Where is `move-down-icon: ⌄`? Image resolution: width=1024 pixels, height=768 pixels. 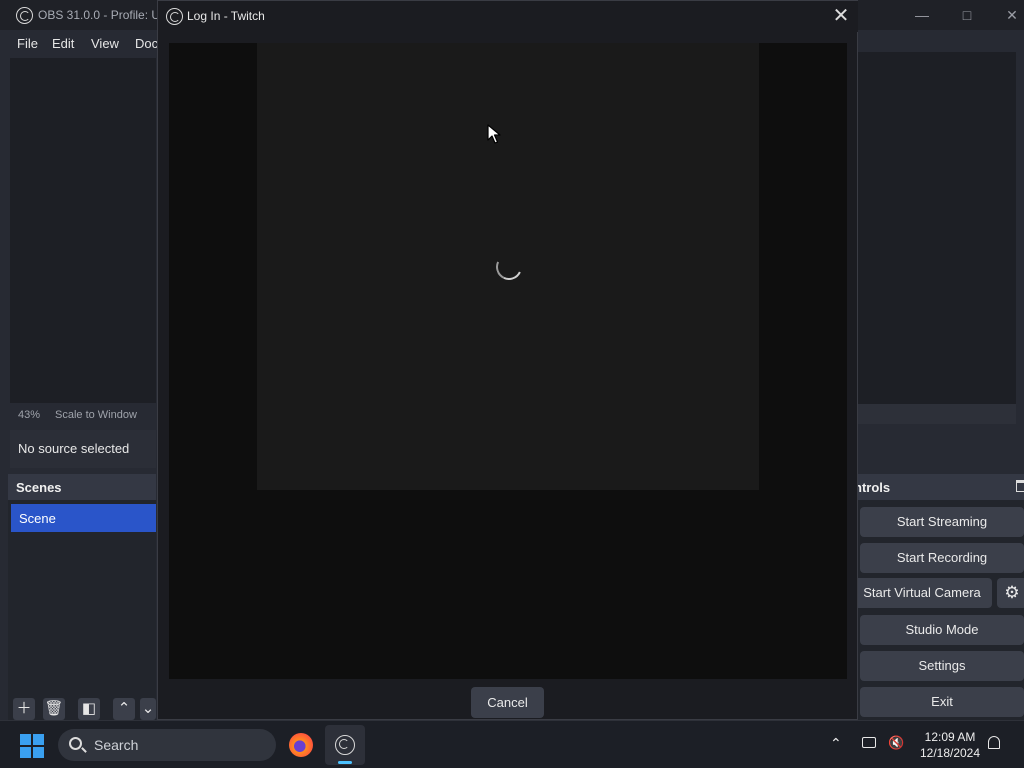
move-down-icon: ⌄ is located at coordinates (148, 709).